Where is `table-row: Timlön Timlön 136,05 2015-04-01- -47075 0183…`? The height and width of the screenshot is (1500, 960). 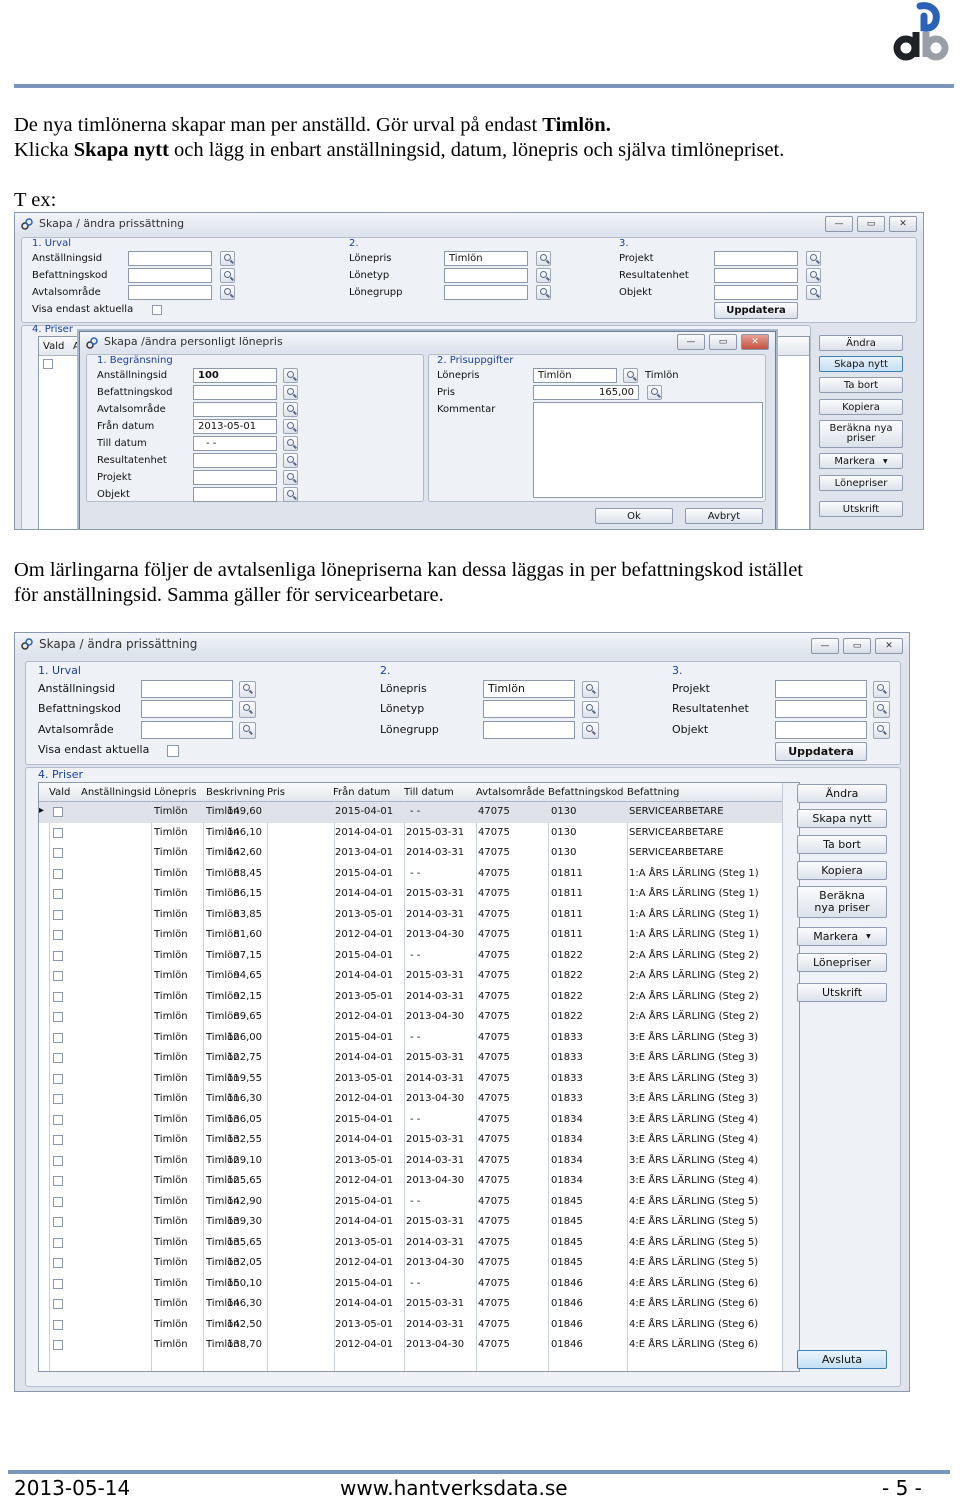
table-row: Timlön Timlön 136,05 2015-04-01- -47075 0183… is located at coordinates (419, 1120).